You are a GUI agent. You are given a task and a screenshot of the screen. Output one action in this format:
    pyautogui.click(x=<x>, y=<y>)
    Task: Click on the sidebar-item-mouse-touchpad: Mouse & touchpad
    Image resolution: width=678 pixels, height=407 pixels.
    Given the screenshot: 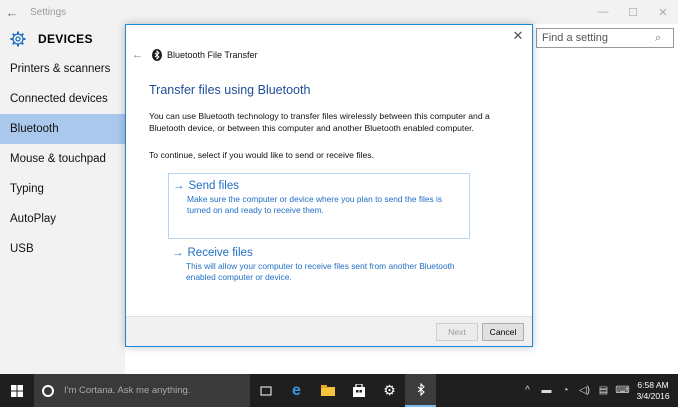 What is the action you would take?
    pyautogui.click(x=62, y=159)
    